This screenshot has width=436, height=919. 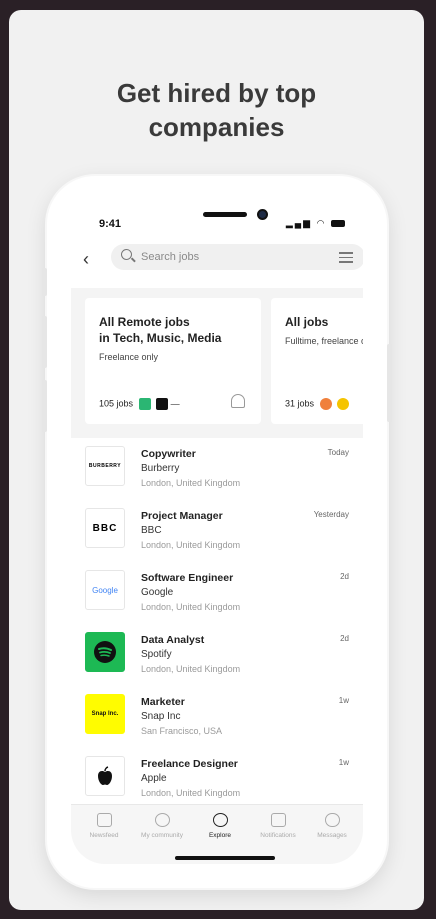 I want to click on featured-card-subtitle: Freelance only, so click(x=129, y=357).